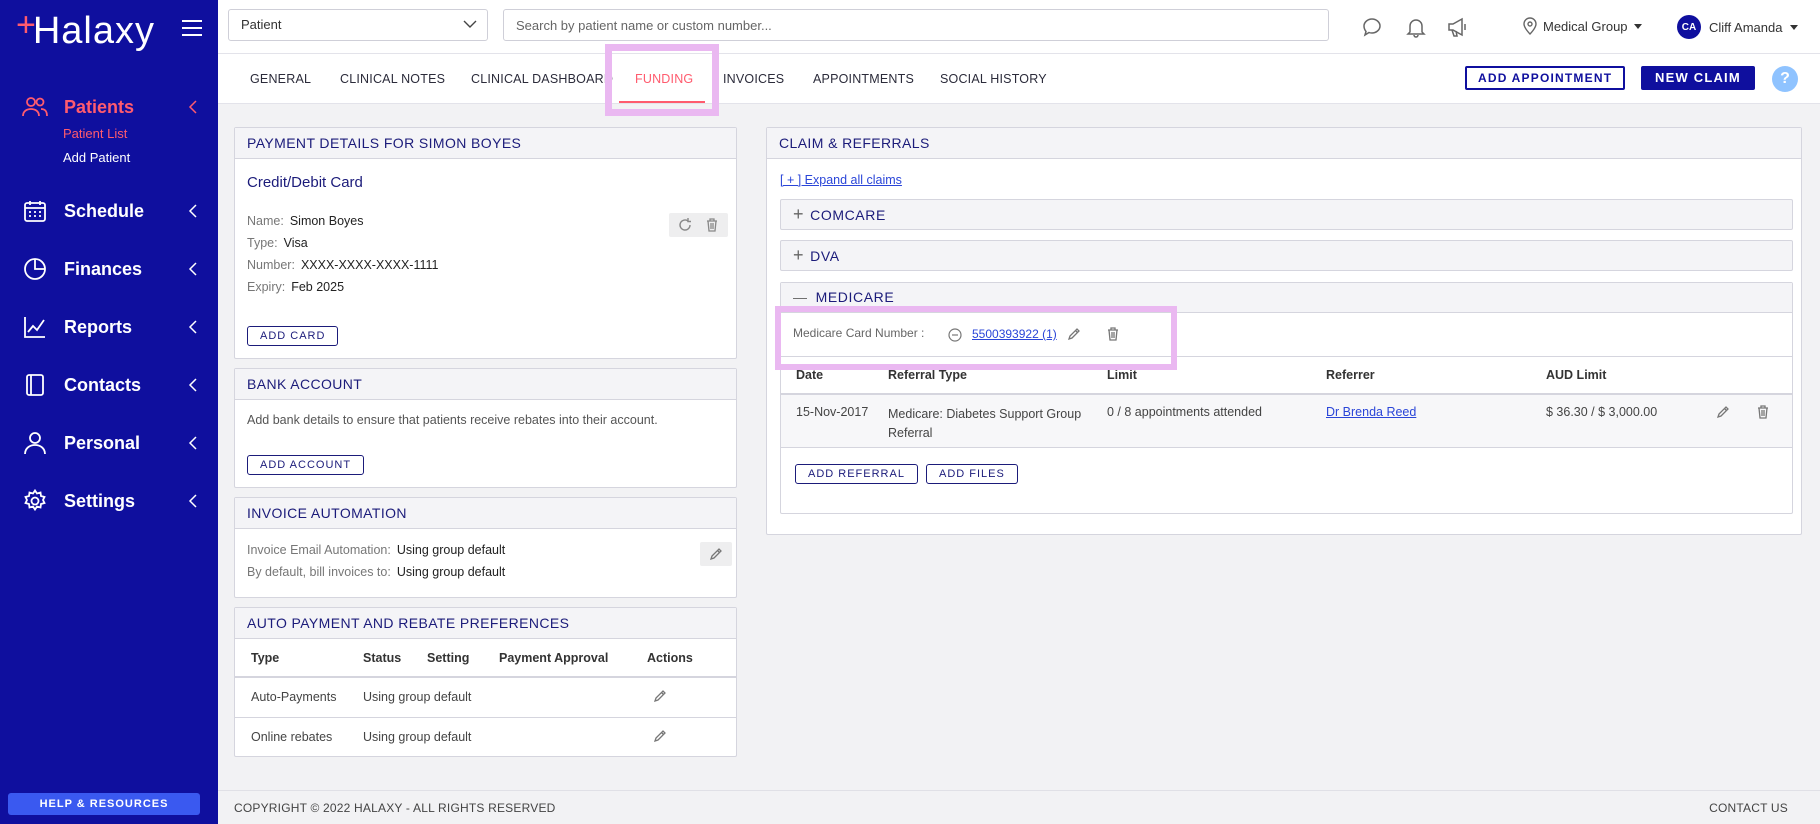 The image size is (1820, 824). I want to click on minus-circle-icon, so click(955, 335).